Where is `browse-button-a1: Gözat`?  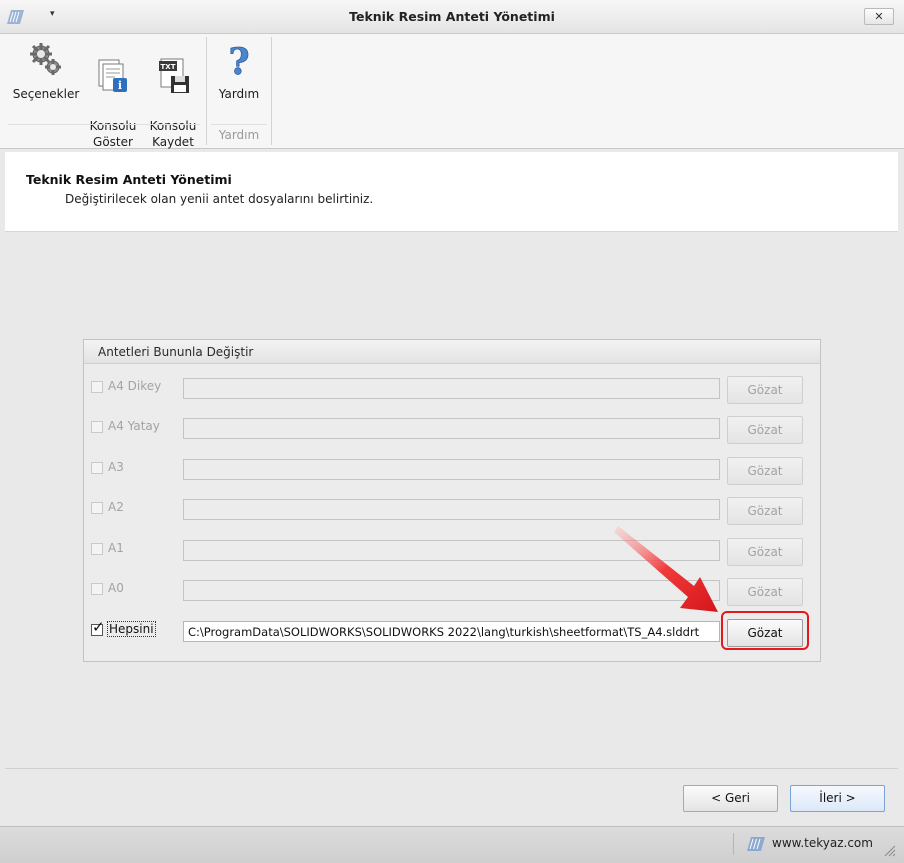 browse-button-a1: Gözat is located at coordinates (765, 552).